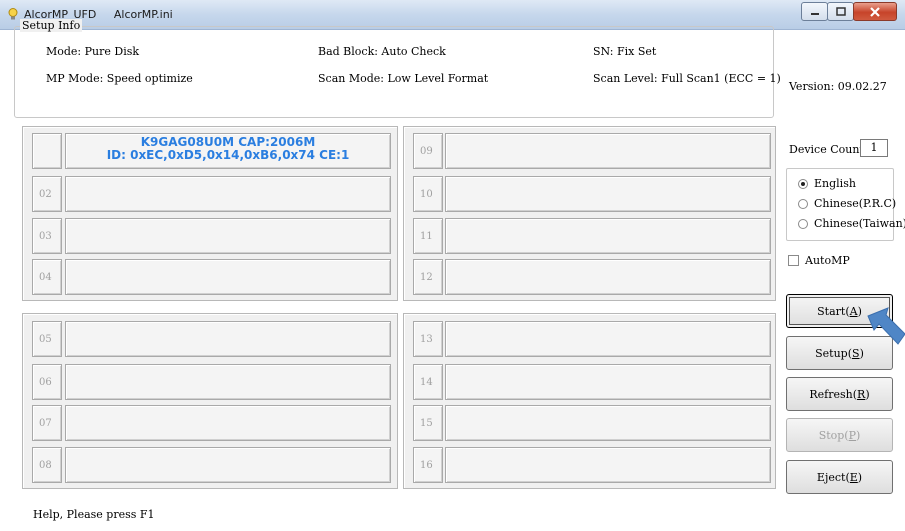 The height and width of the screenshot is (531, 905). Describe the element at coordinates (47, 194) in the screenshot. I see `port-number: 02` at that location.